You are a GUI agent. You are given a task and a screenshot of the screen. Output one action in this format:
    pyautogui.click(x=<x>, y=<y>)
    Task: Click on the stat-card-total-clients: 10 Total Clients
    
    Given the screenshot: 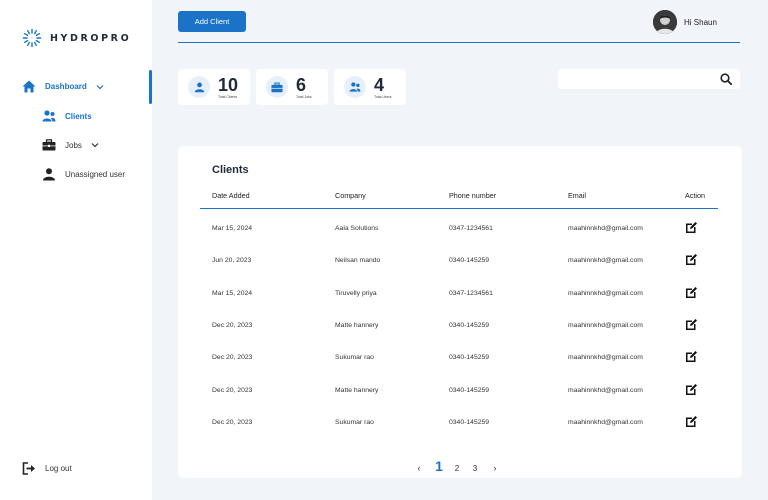 What is the action you would take?
    pyautogui.click(x=214, y=87)
    